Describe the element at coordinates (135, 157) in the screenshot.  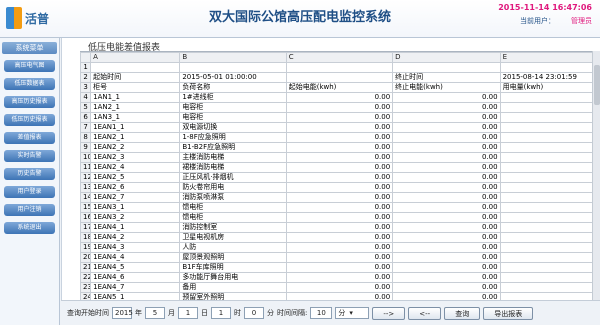
I see `table-cell: 1EAN2_3` at that location.